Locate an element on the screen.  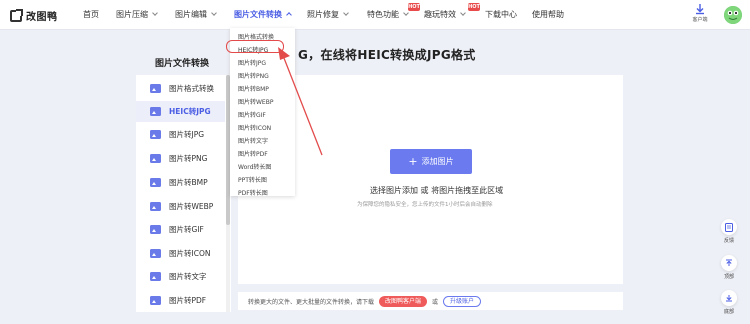
feedback-icon is located at coordinates (729, 227).